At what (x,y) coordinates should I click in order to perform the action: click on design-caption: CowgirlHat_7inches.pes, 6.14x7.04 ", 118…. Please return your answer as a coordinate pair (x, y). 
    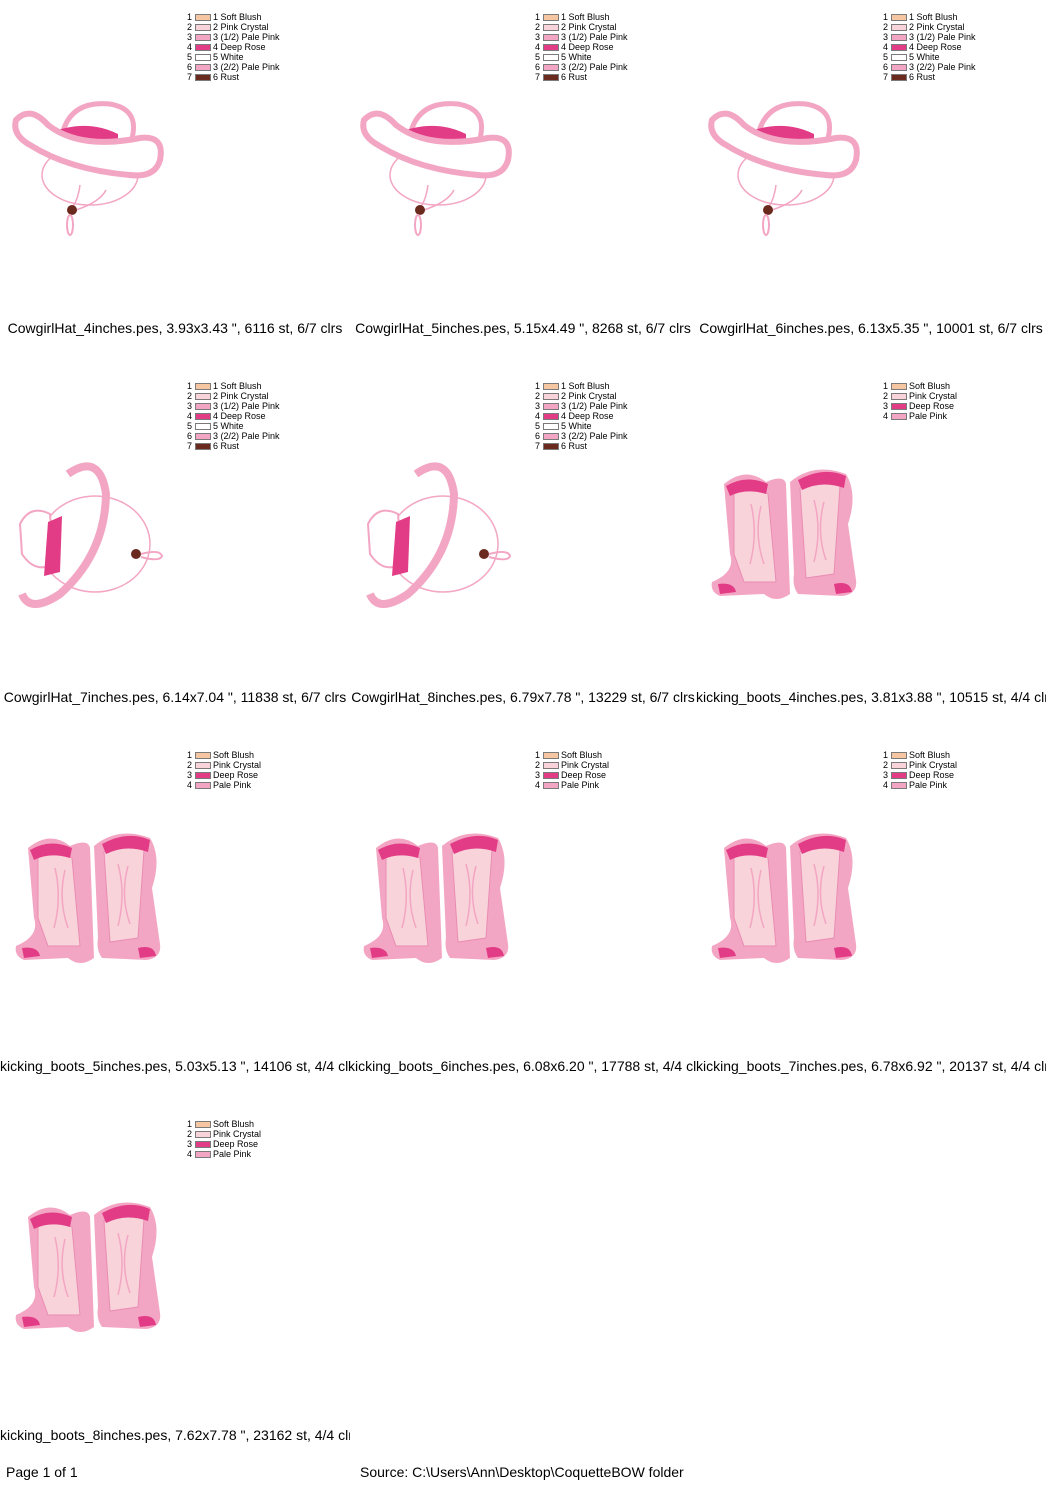
    Looking at the image, I should click on (175, 697).